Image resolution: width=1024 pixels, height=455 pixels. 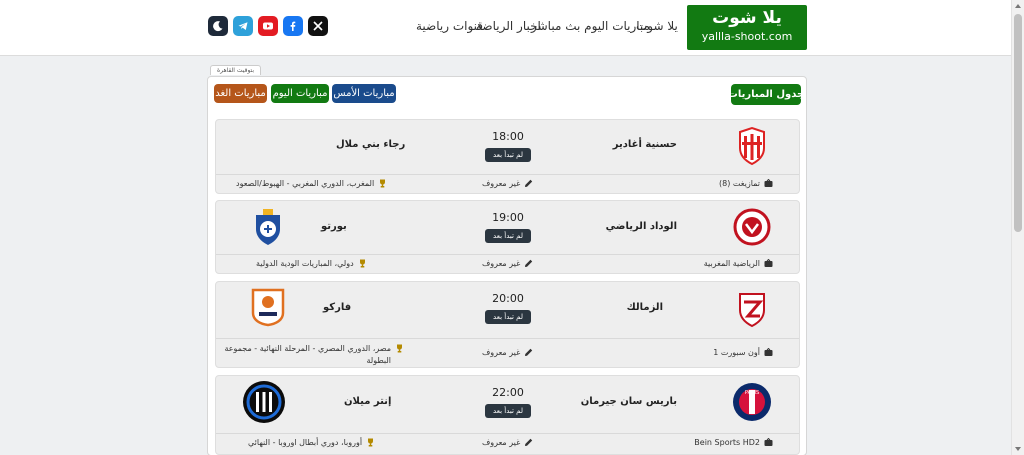 I want to click on channel-name: أون سبورت 1, so click(x=736, y=352).